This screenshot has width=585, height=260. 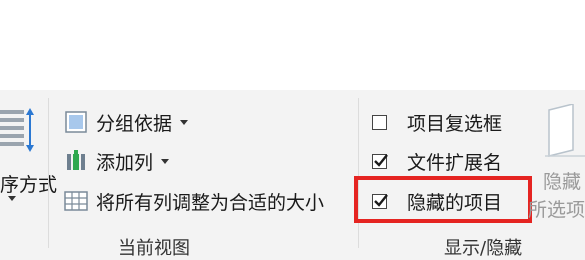 I want to click on add-columns-button: 添加列, so click(x=117, y=161).